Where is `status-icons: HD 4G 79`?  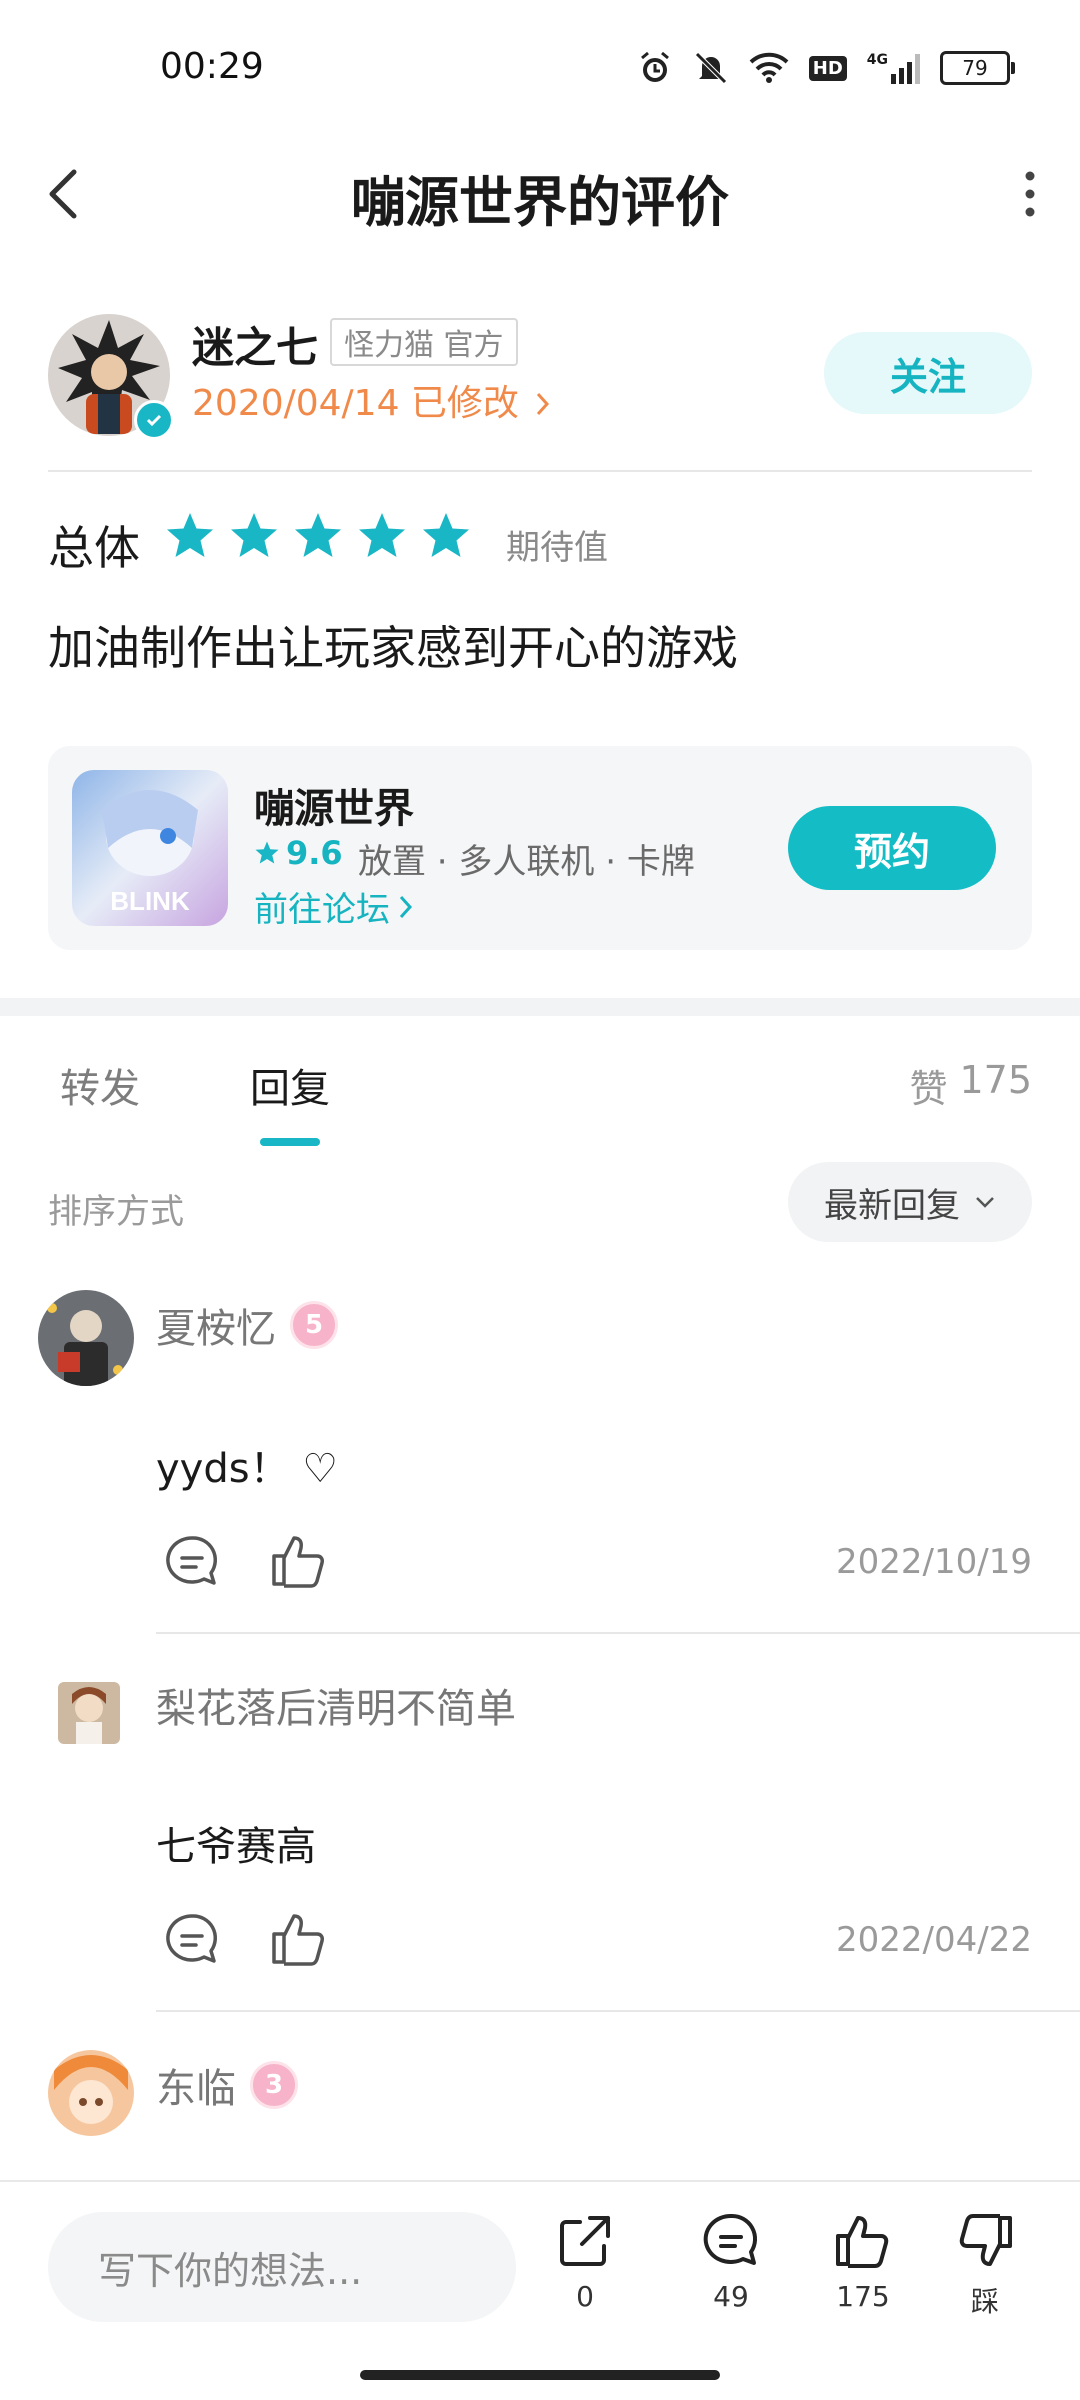 status-icons: HD 4G 79 is located at coordinates (826, 68).